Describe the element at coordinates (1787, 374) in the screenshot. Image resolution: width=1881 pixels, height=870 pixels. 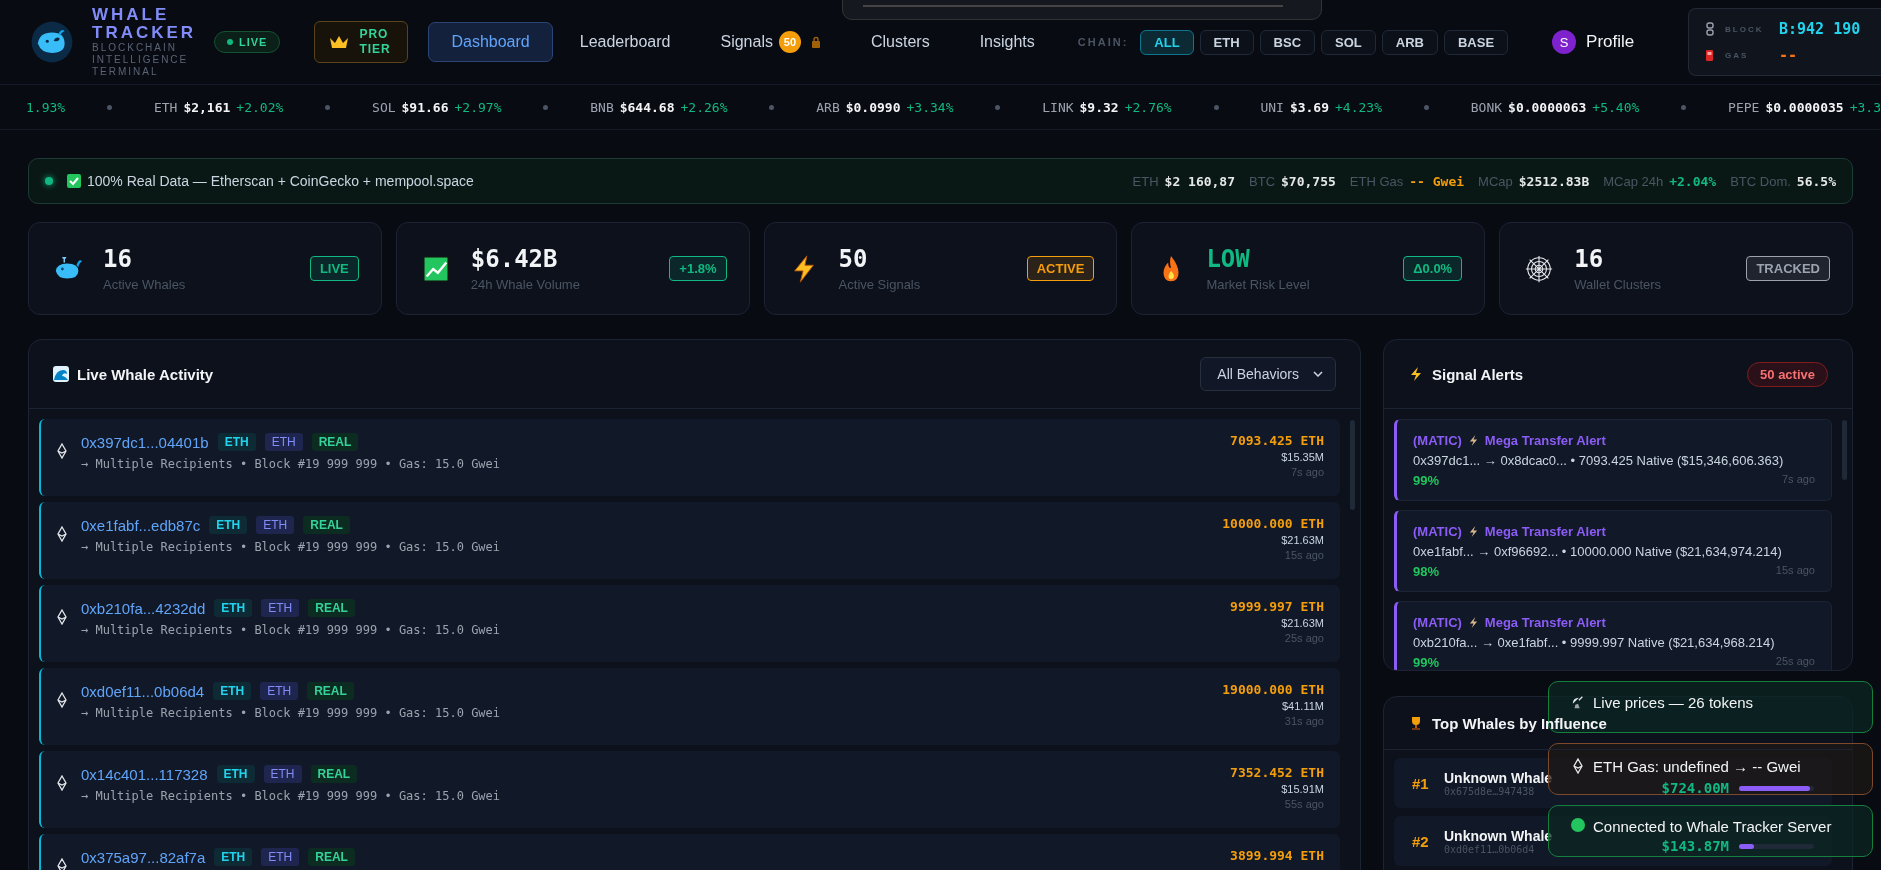
I see `active-count-badge: 50 active` at that location.